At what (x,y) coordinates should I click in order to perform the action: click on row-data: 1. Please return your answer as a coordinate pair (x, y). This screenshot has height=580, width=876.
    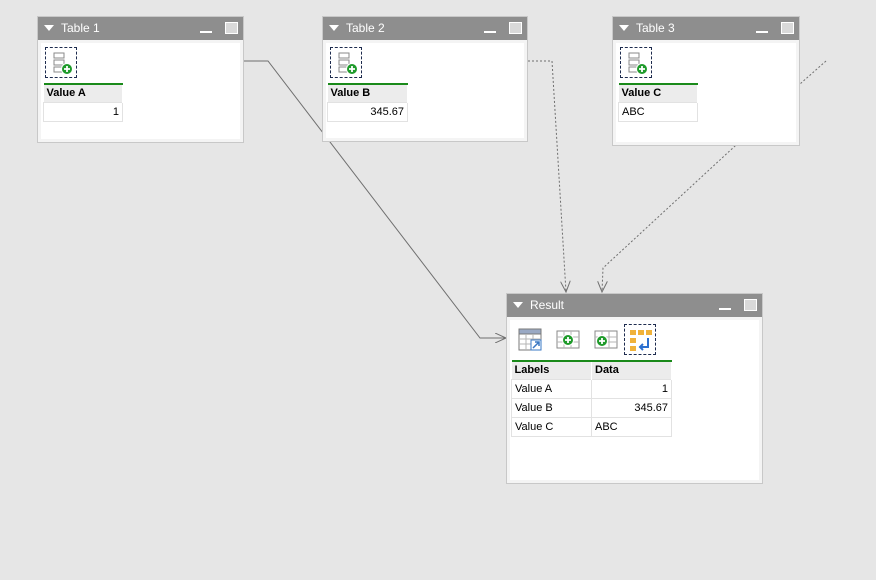
    Looking at the image, I should click on (631, 388).